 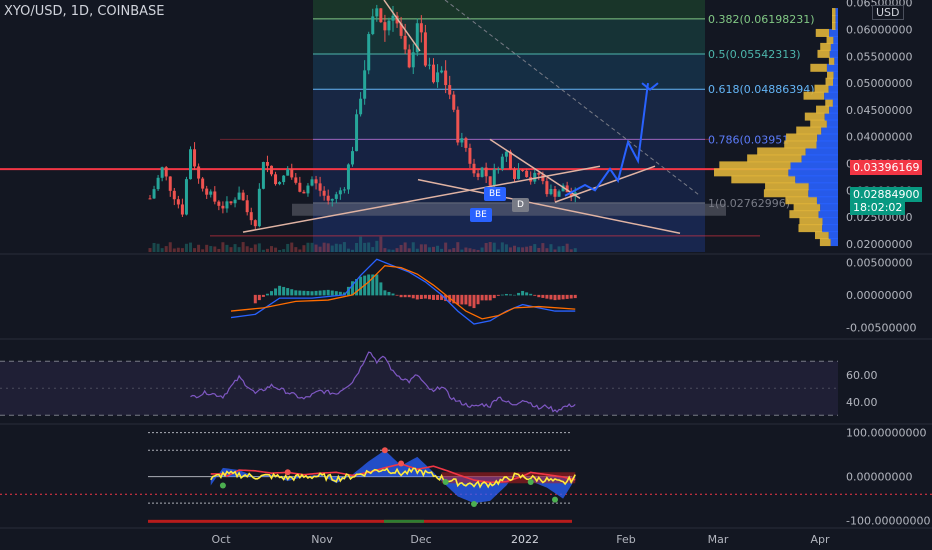 I want to click on price-tick-label: 0.04500000, so click(x=879, y=110).